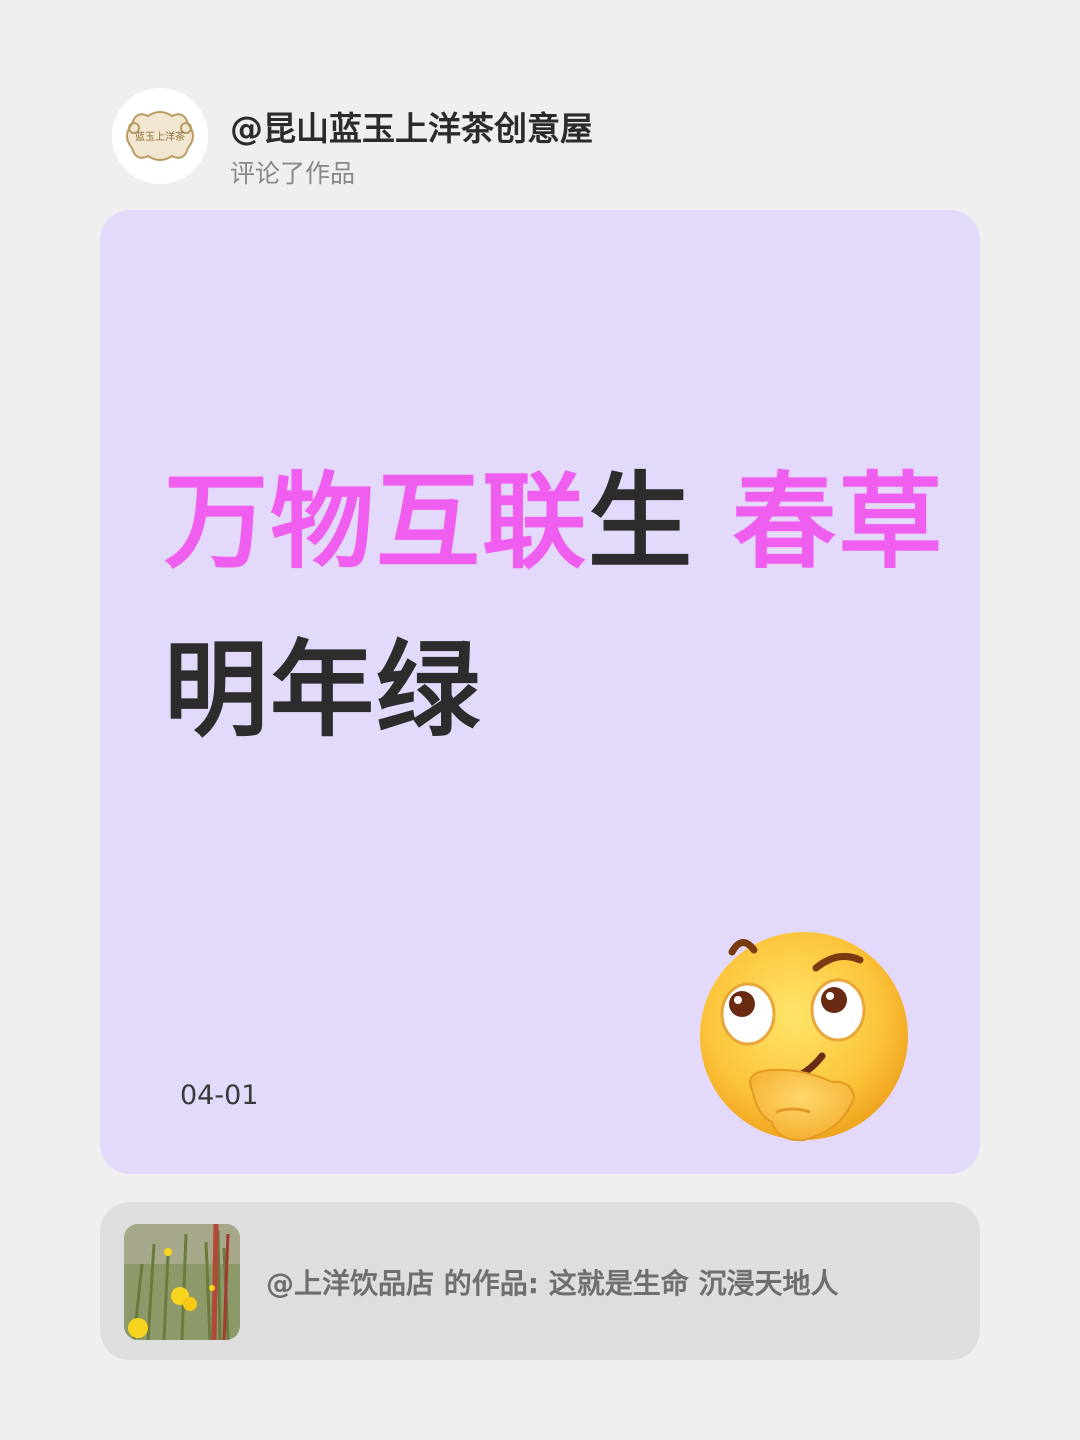  Describe the element at coordinates (660, 522) in the screenshot. I see `quote-segment: 生` at that location.